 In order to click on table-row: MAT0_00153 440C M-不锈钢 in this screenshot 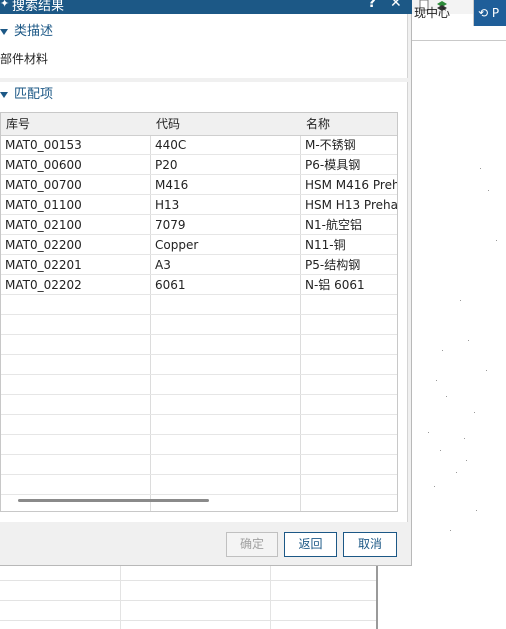, I will do `click(199, 145)`.